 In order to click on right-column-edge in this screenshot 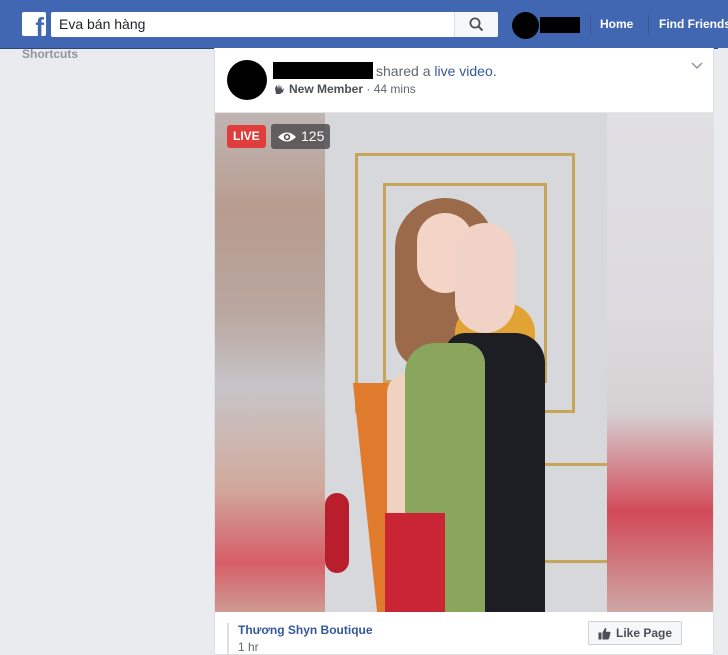, I will do `click(723, 351)`.